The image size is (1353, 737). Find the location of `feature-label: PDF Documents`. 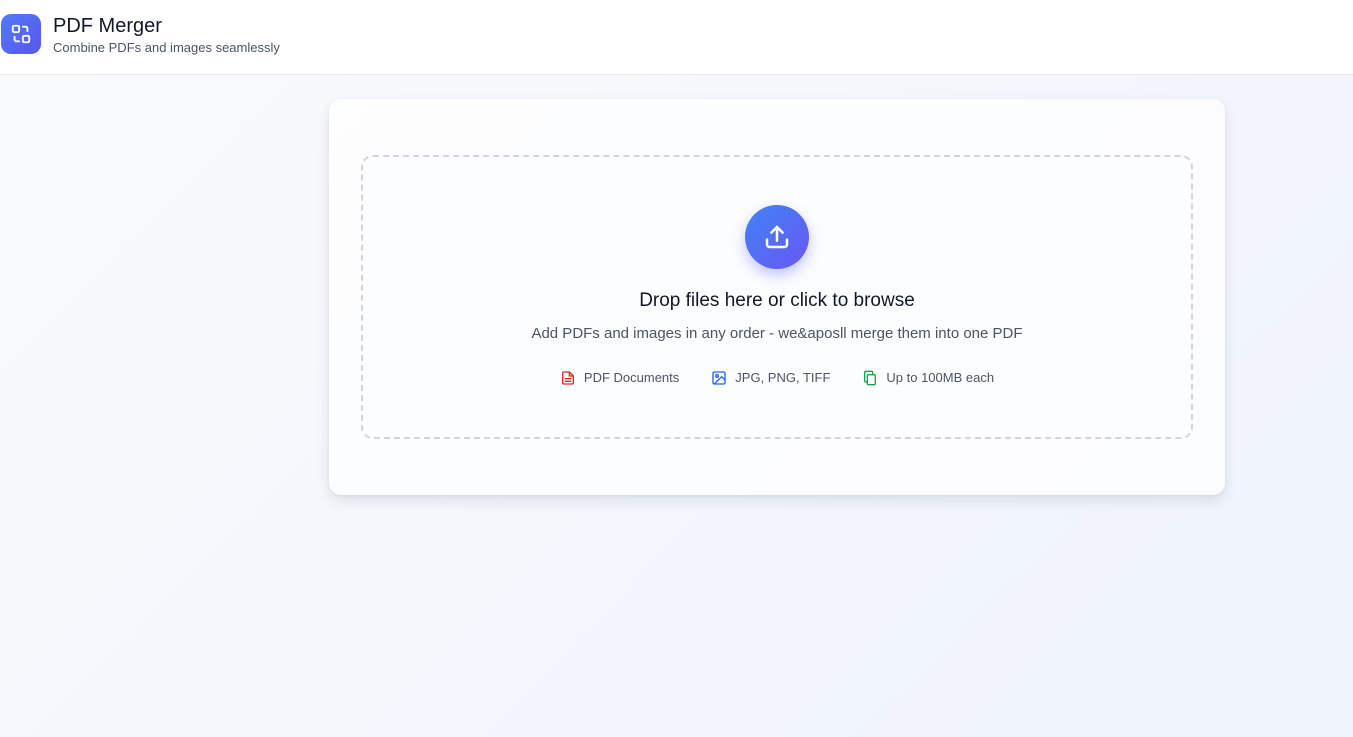

feature-label: PDF Documents is located at coordinates (631, 377).